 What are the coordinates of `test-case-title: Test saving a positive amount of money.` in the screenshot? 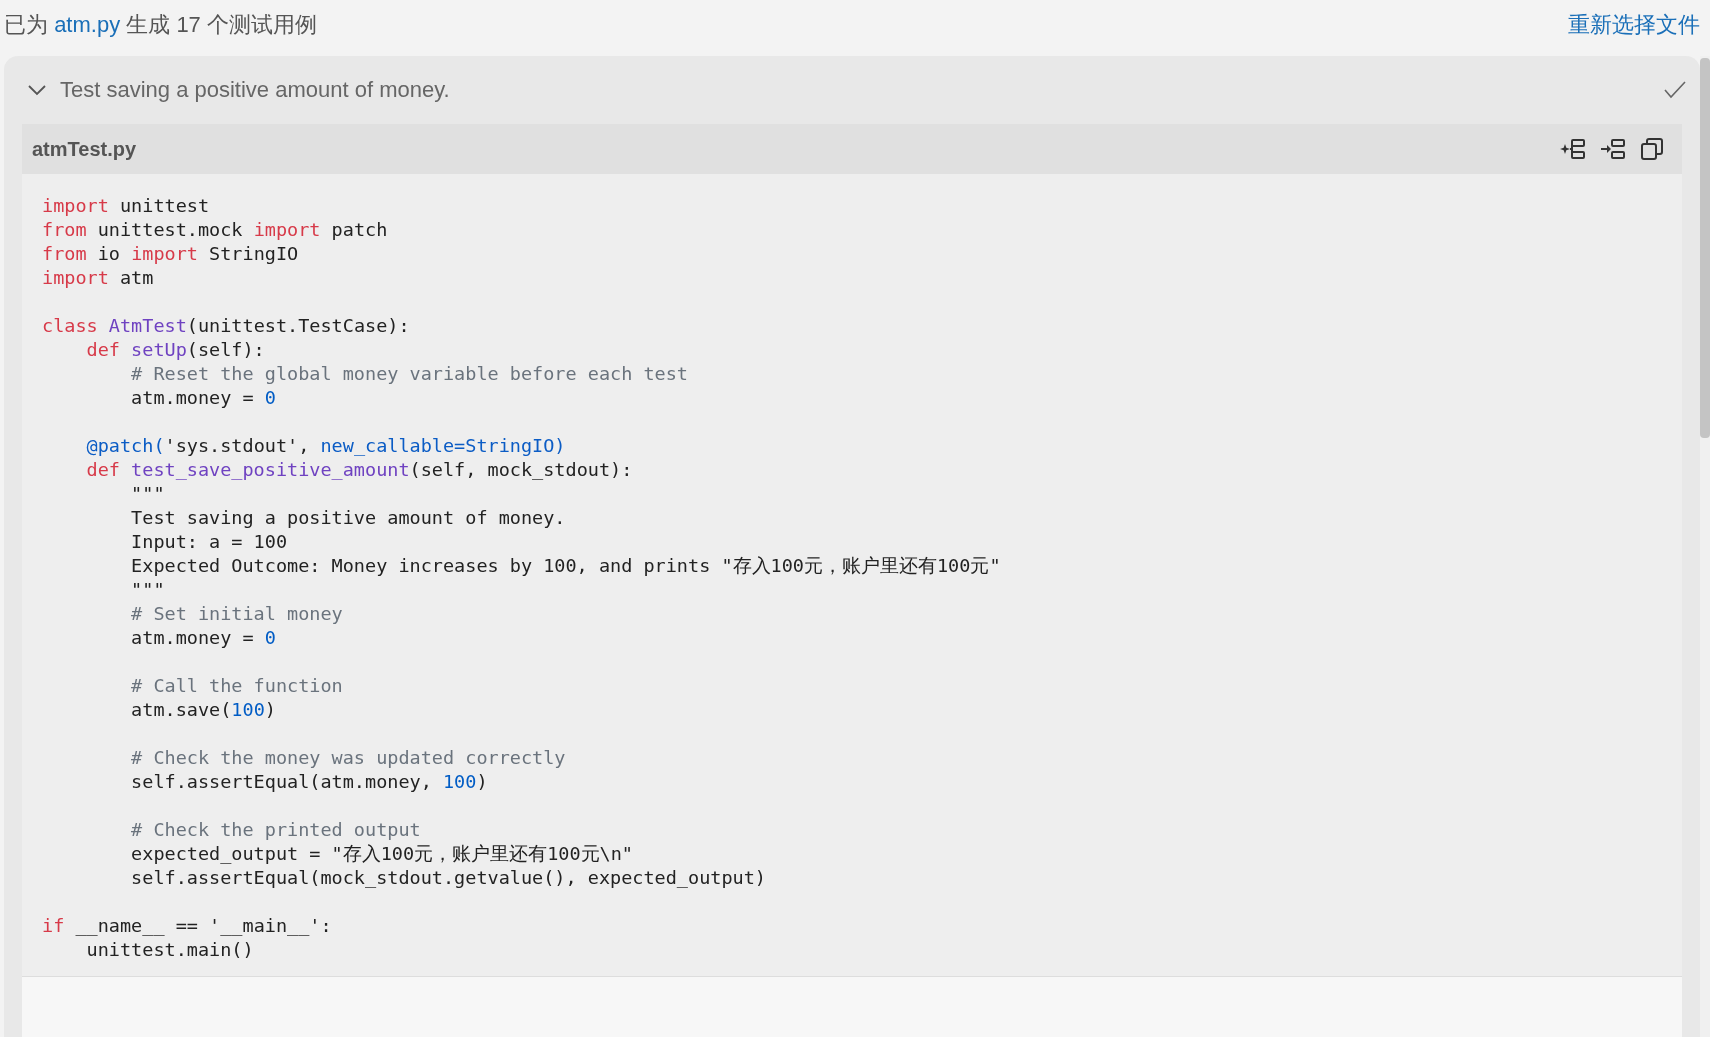 It's located at (862, 90).